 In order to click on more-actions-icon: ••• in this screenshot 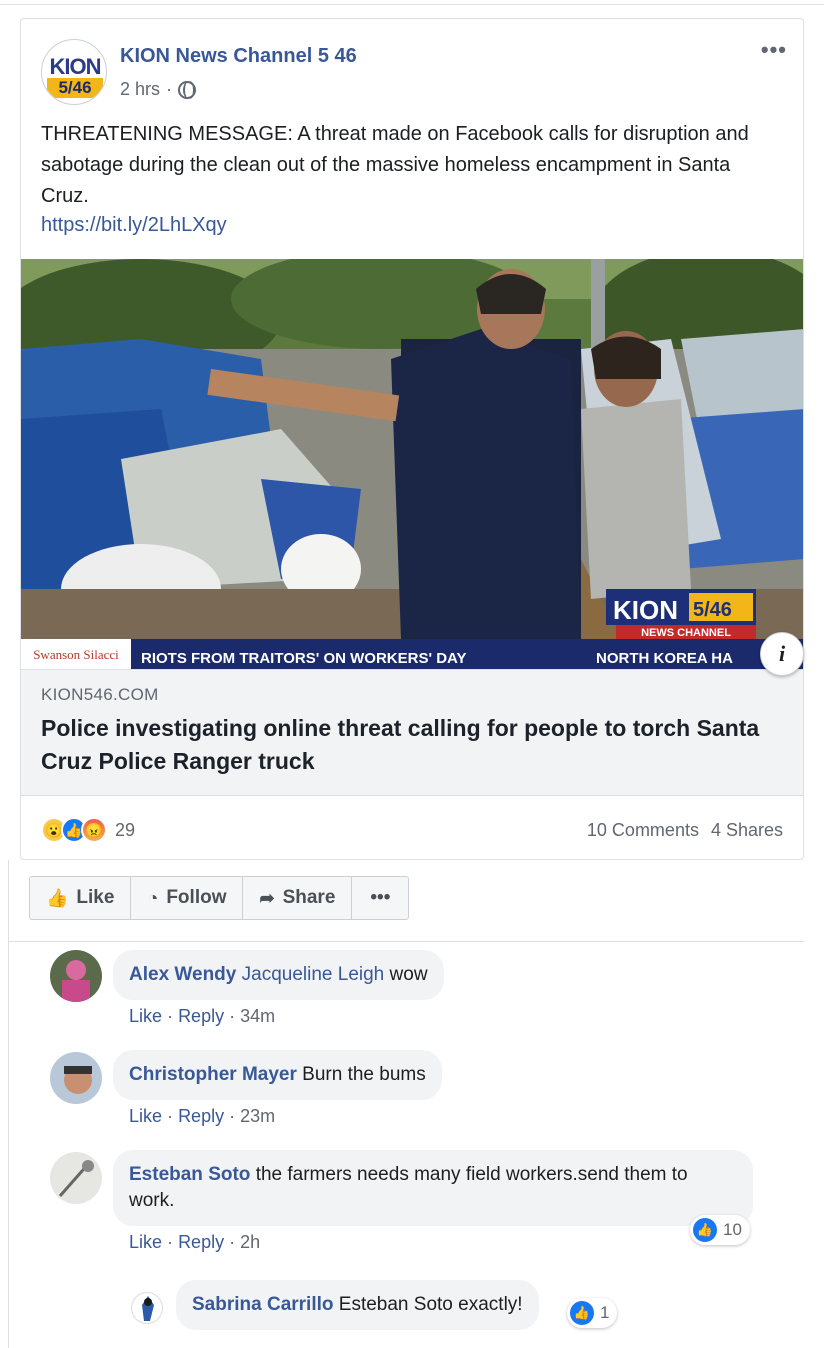, I will do `click(380, 897)`.